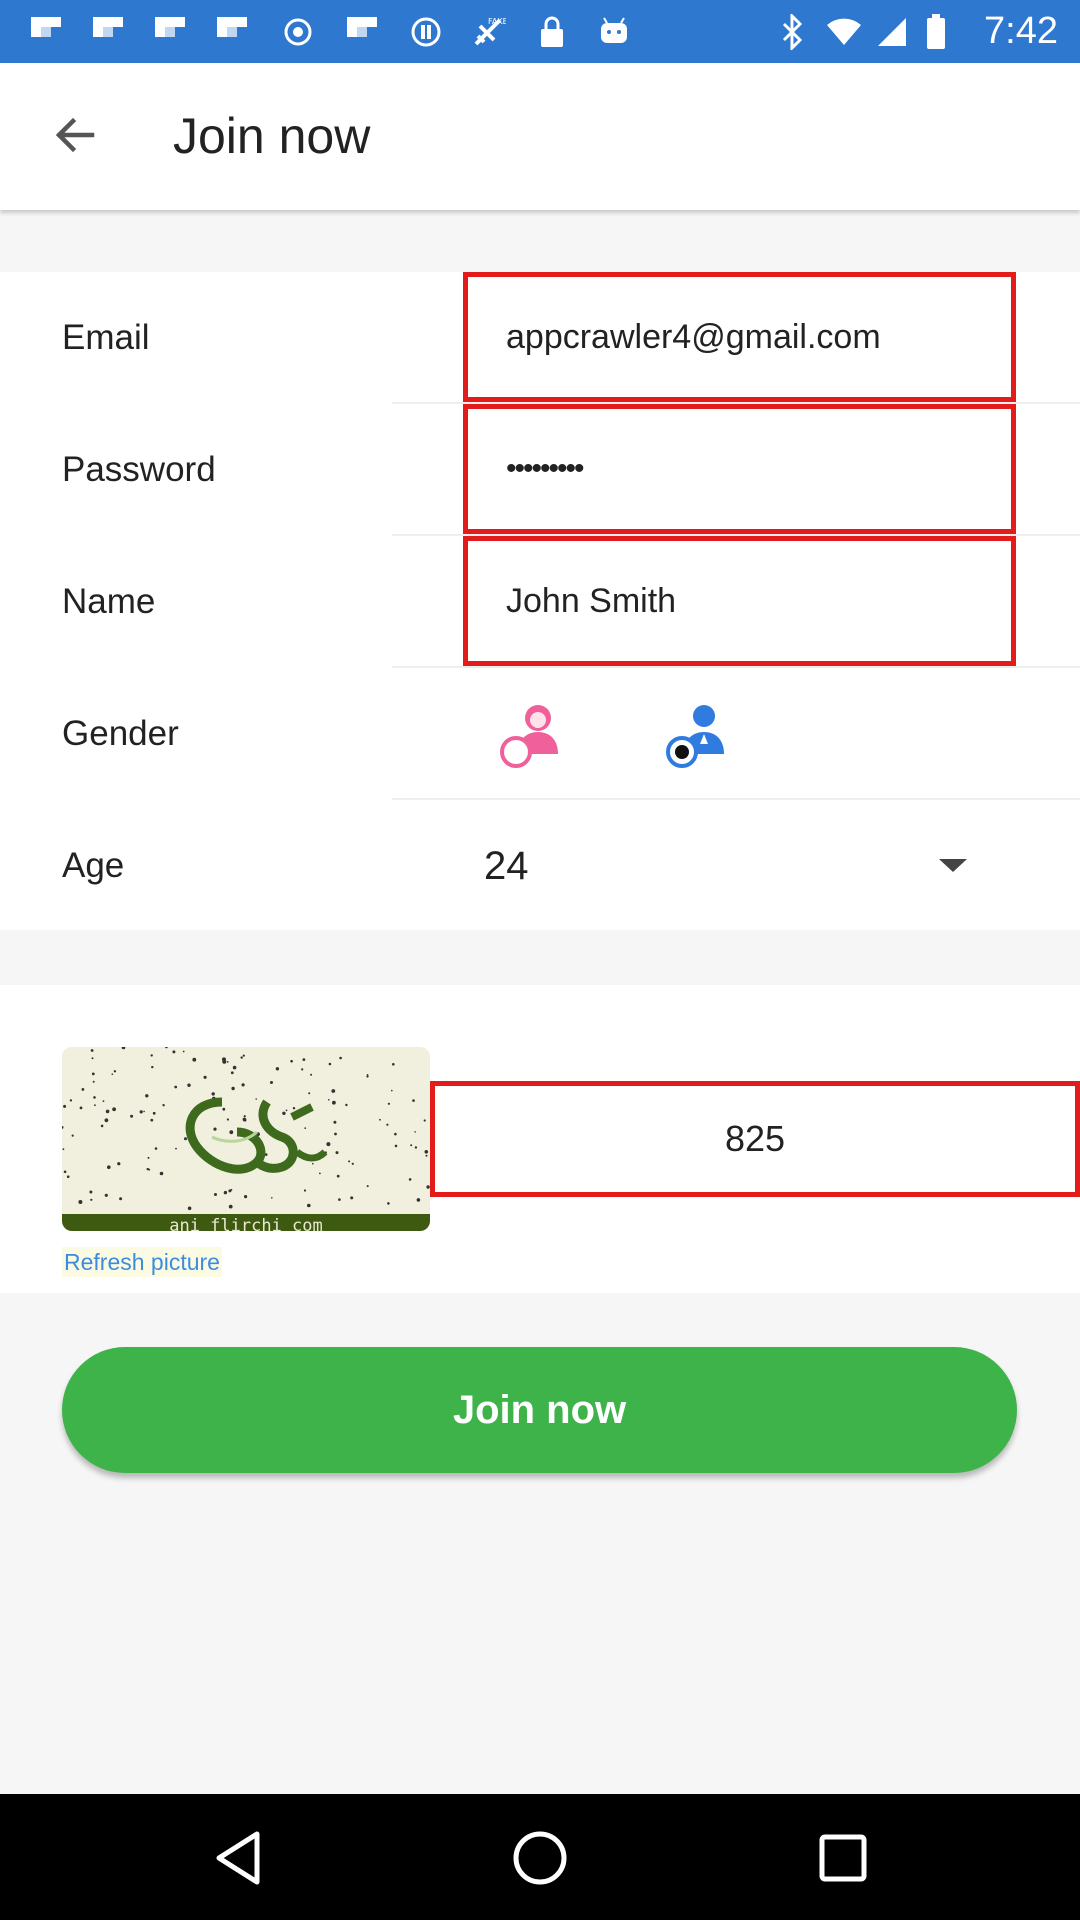  I want to click on app-bar: Join now, so click(540, 136).